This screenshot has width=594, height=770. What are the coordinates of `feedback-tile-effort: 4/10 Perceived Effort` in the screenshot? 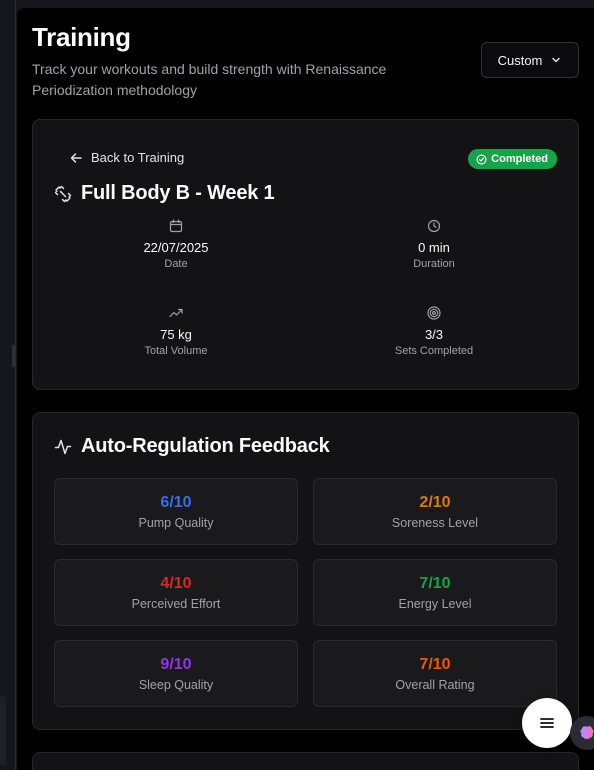 It's located at (176, 592).